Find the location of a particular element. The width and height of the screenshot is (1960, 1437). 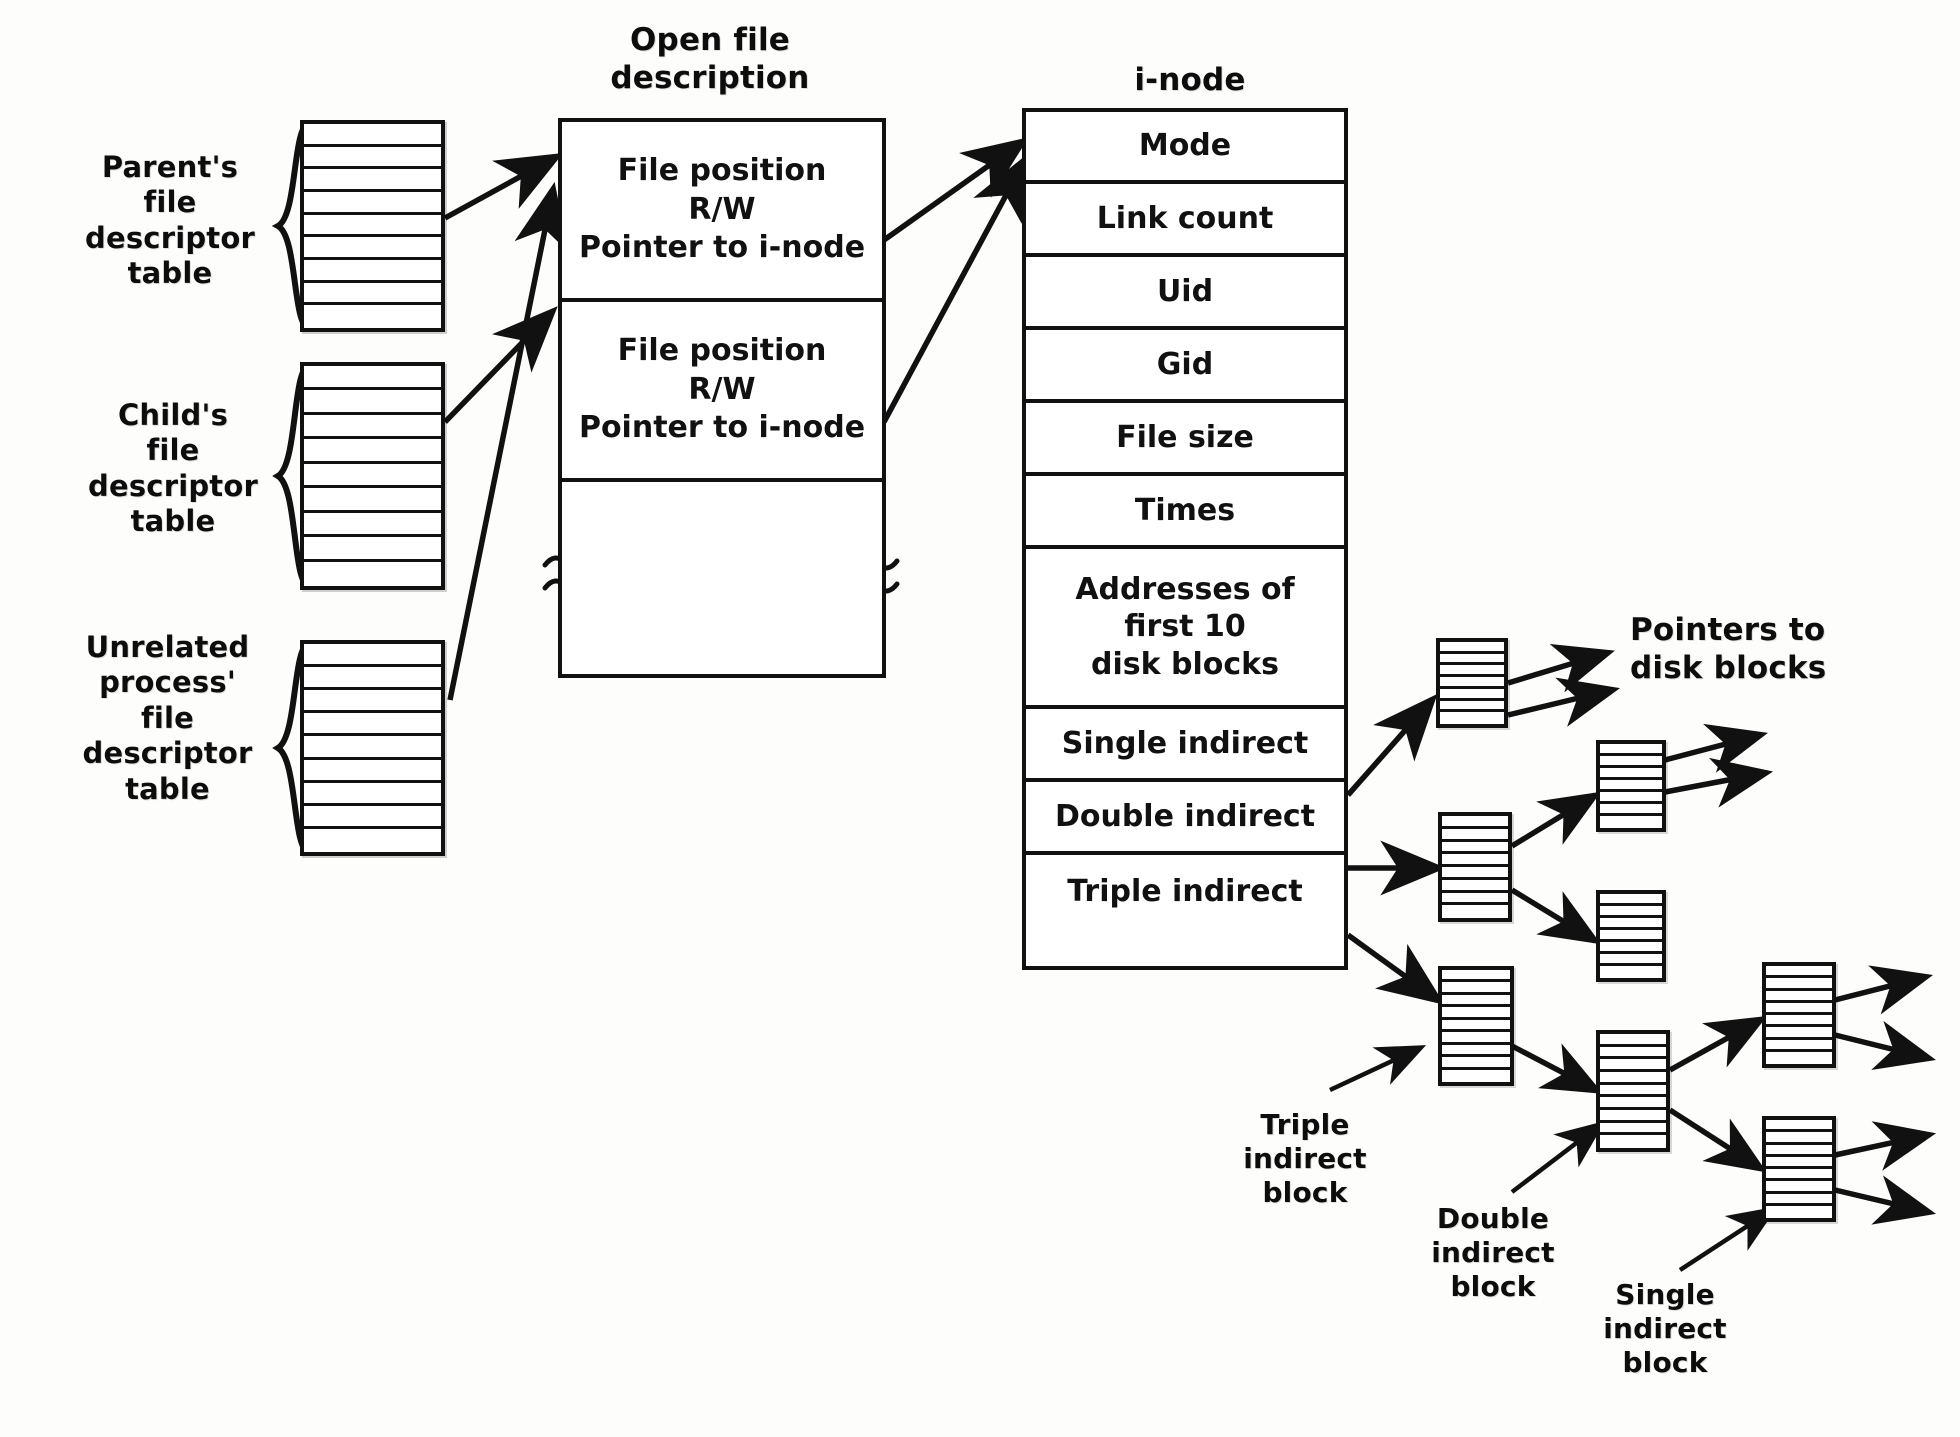

inode-row-label: Times is located at coordinates (1185, 510).